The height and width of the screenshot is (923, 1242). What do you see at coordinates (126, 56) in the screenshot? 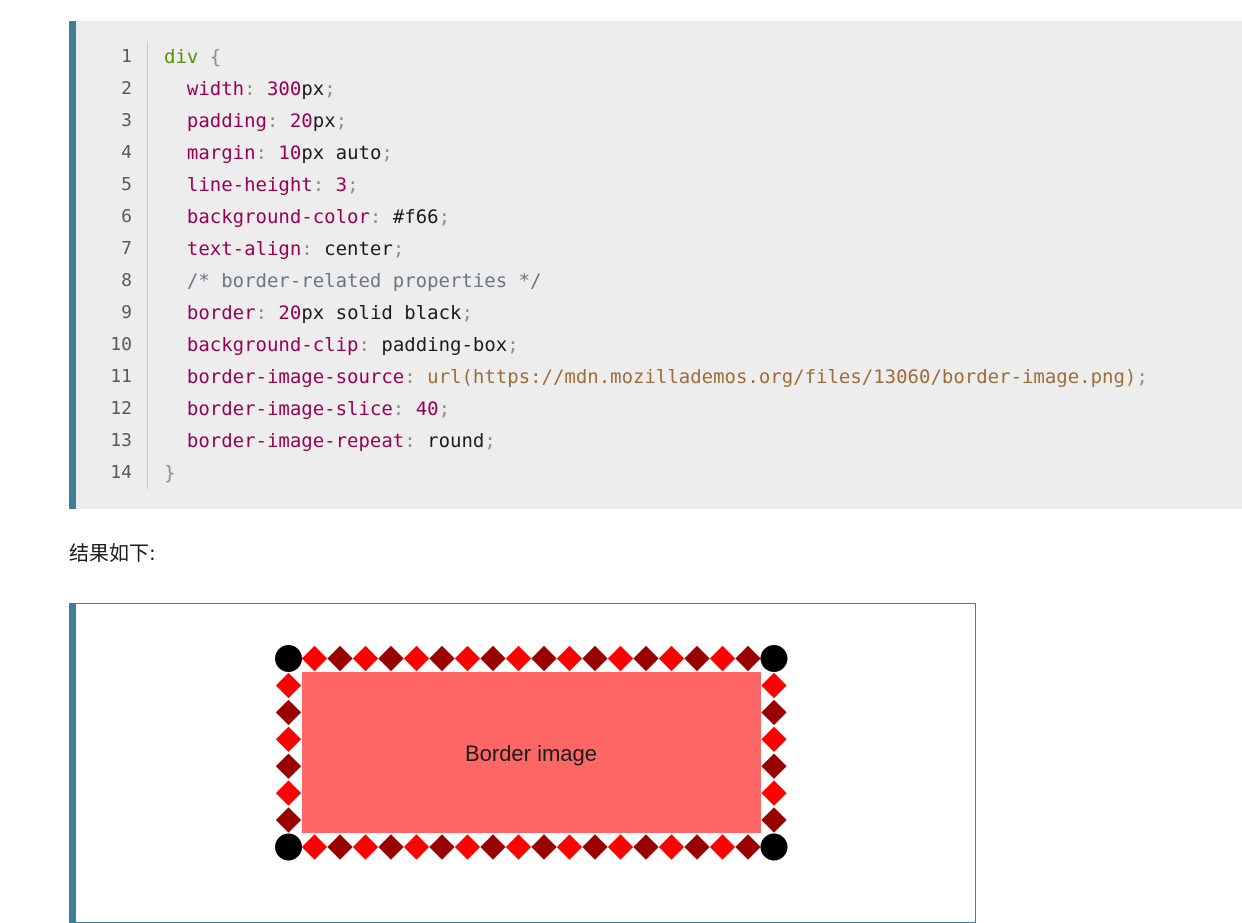
I see `line-number: 1` at bounding box center [126, 56].